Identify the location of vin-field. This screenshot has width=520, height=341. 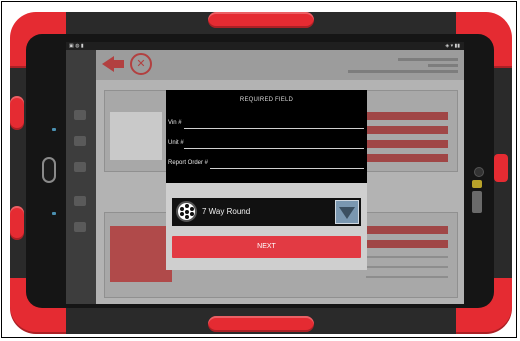
(274, 128).